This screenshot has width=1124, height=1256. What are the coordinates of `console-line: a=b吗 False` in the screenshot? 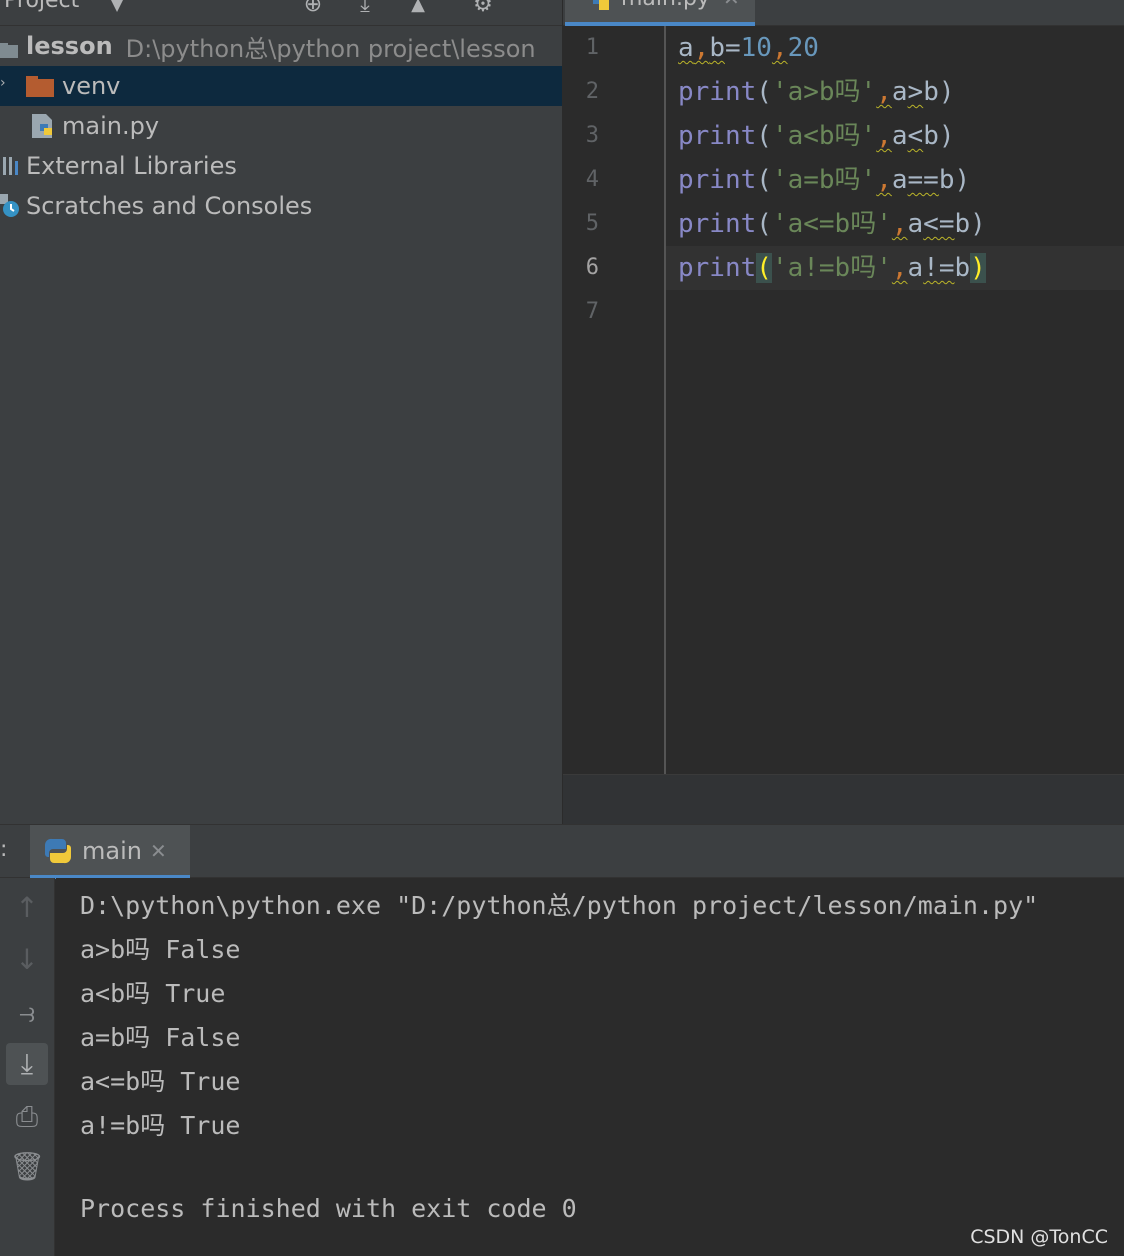 It's located at (160, 1037).